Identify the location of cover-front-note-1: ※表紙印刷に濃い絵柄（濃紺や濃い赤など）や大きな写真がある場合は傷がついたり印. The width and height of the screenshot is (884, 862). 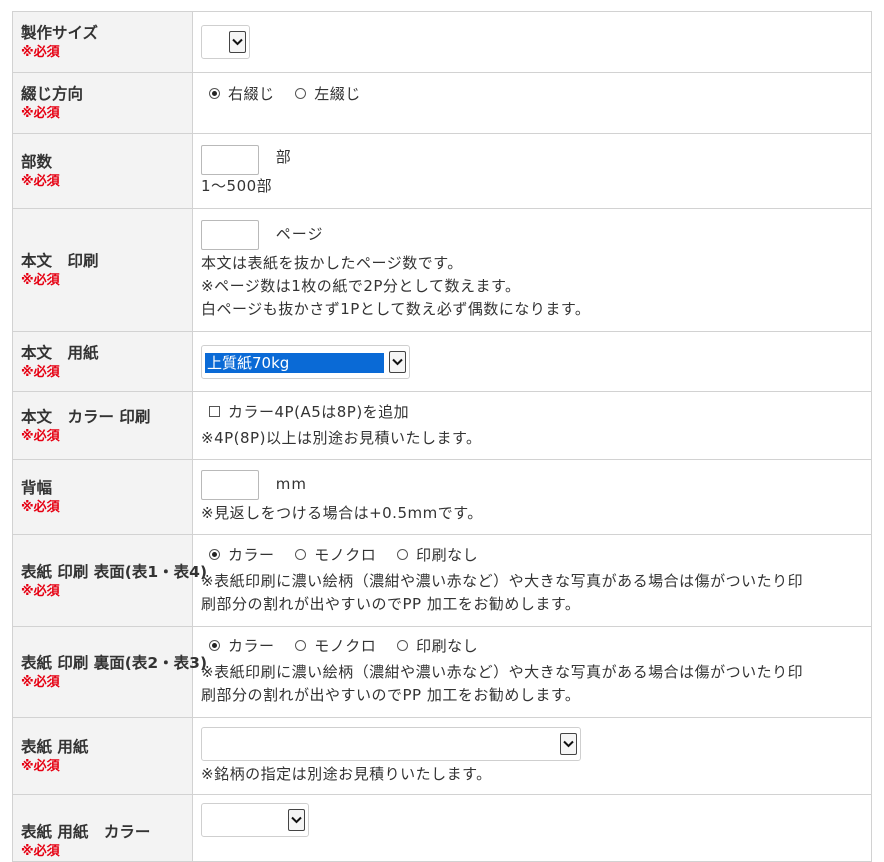
(502, 581).